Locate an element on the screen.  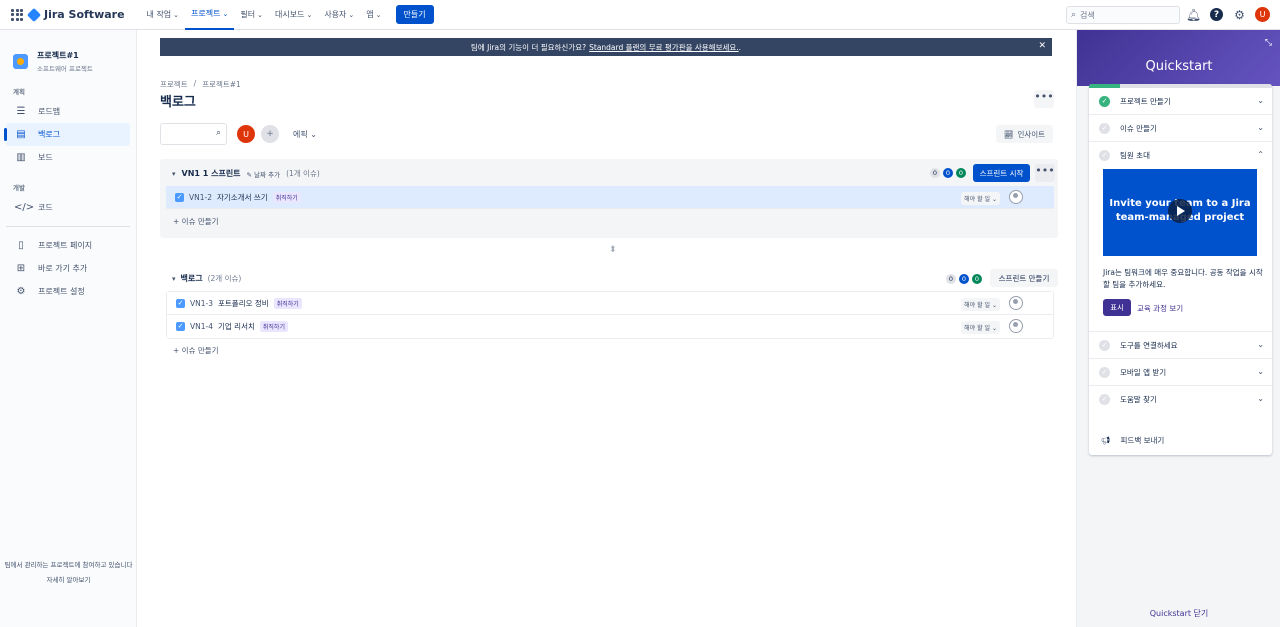
quickstart-item-create-issue: ✓ 이슈 만들기 ⌄ is located at coordinates (1180, 128).